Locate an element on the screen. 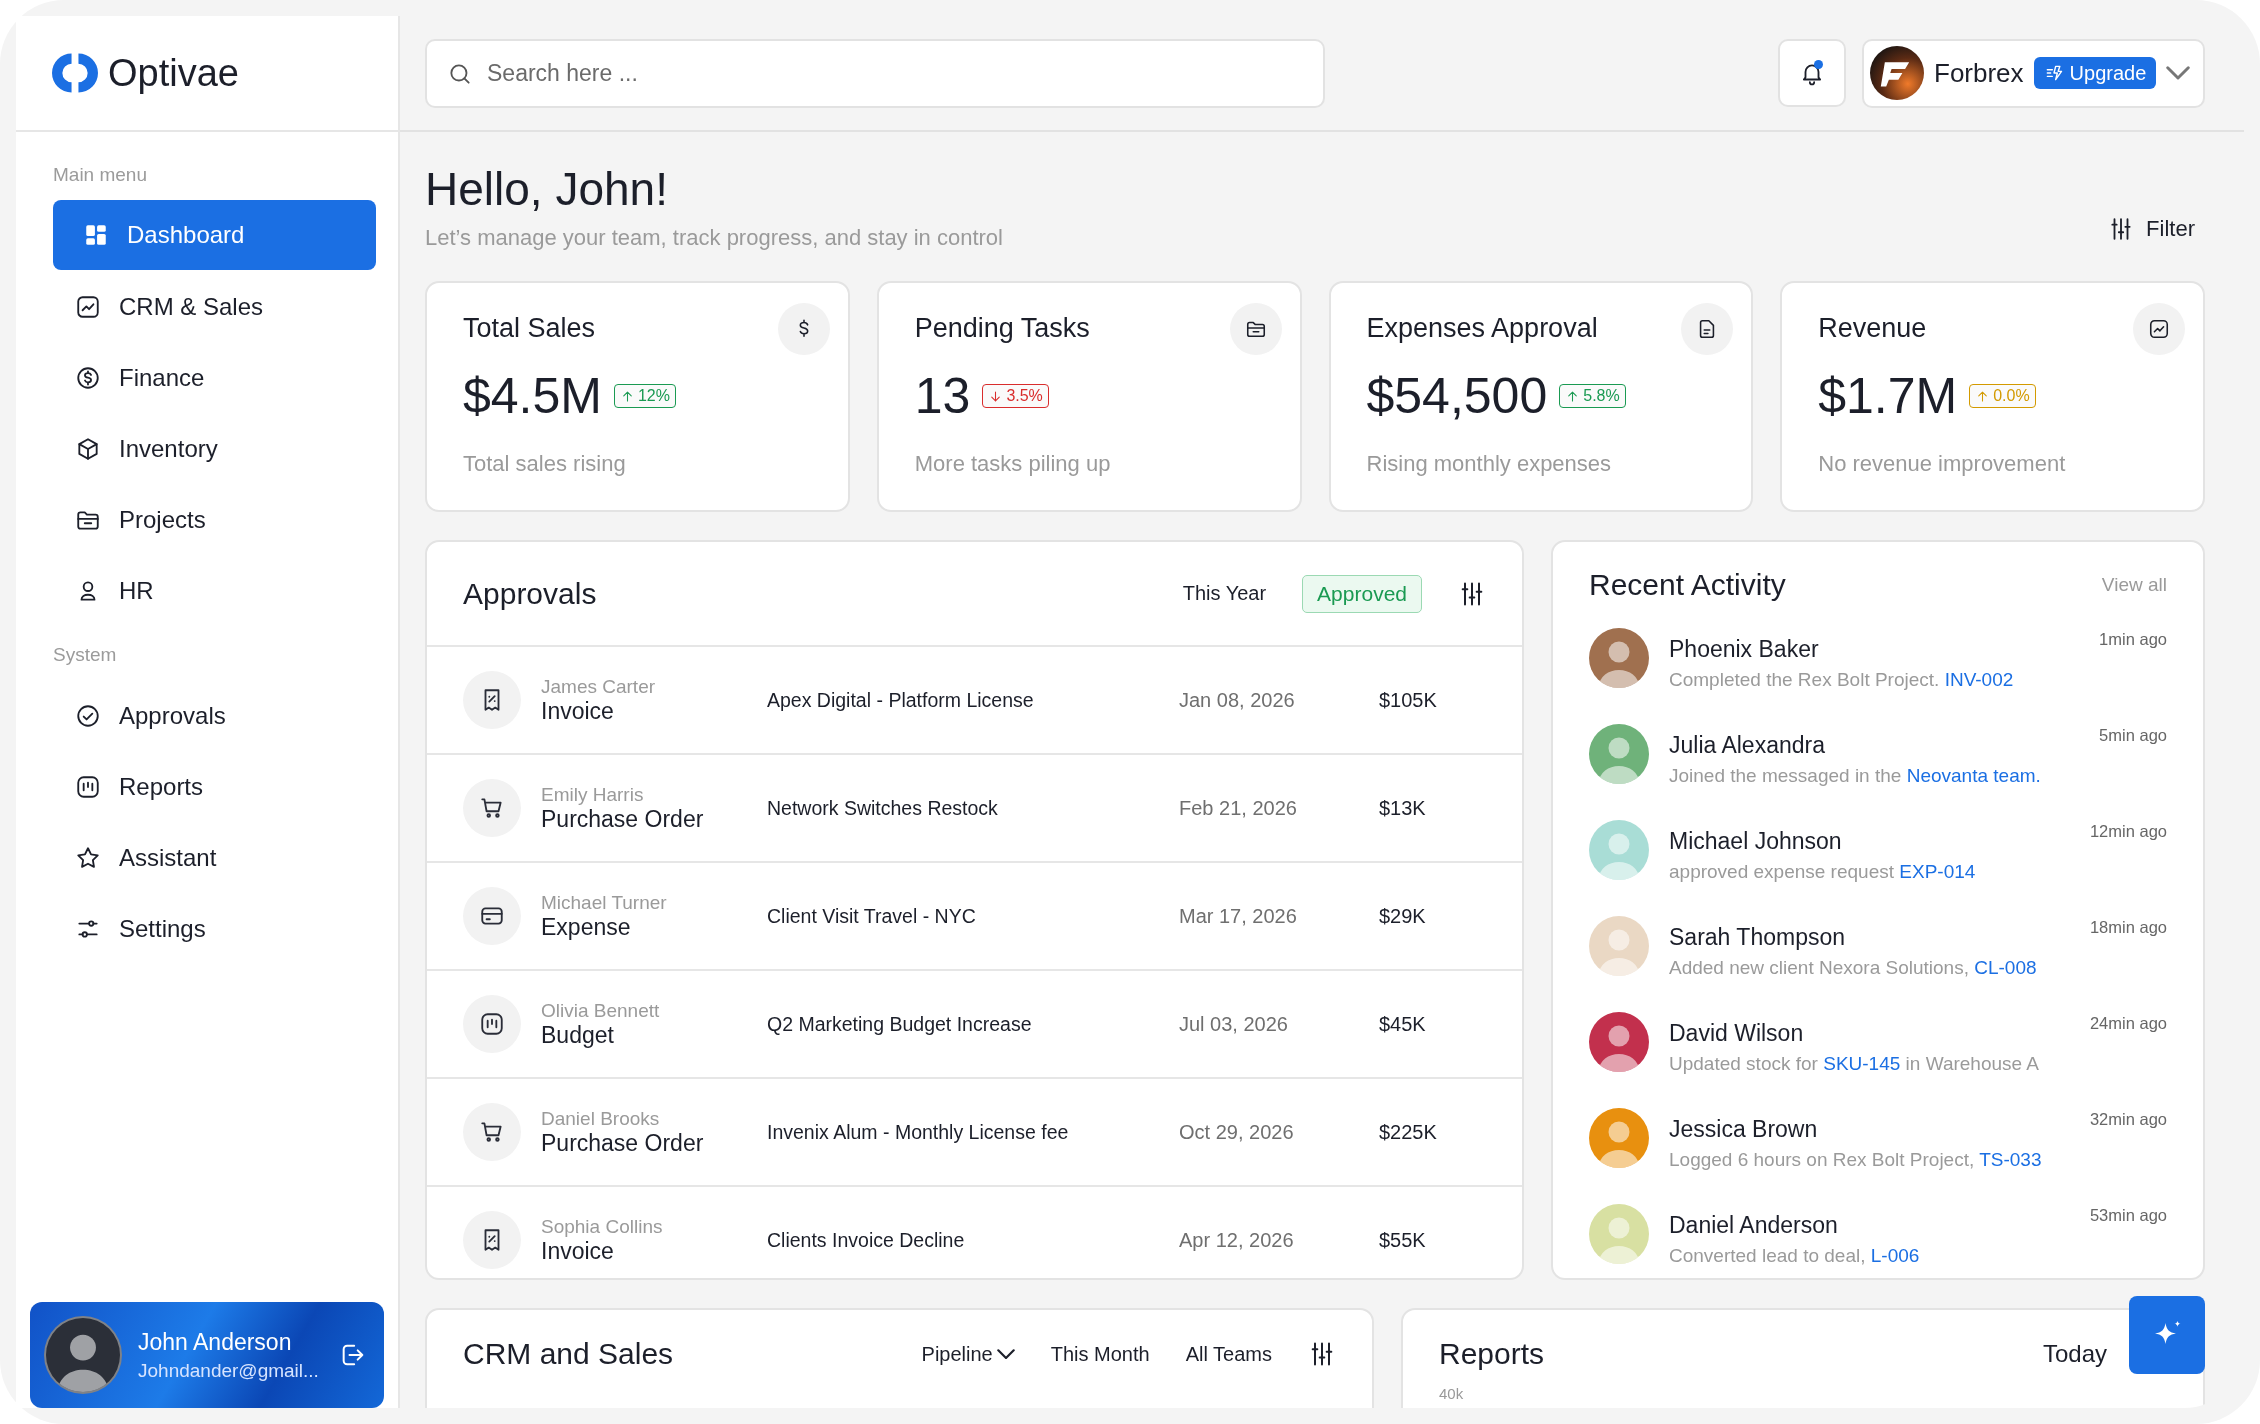 The height and width of the screenshot is (1424, 2260). stat-caption: More tasks piling up is located at coordinates (1013, 464).